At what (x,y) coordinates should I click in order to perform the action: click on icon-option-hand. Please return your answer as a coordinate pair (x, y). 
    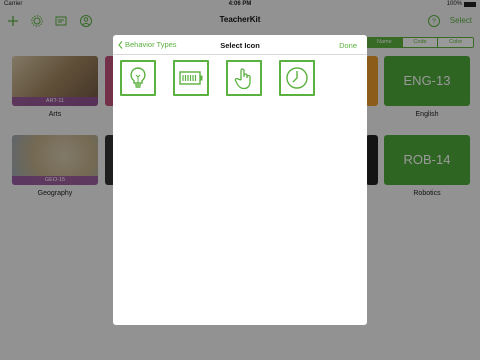
    Looking at the image, I should click on (244, 78).